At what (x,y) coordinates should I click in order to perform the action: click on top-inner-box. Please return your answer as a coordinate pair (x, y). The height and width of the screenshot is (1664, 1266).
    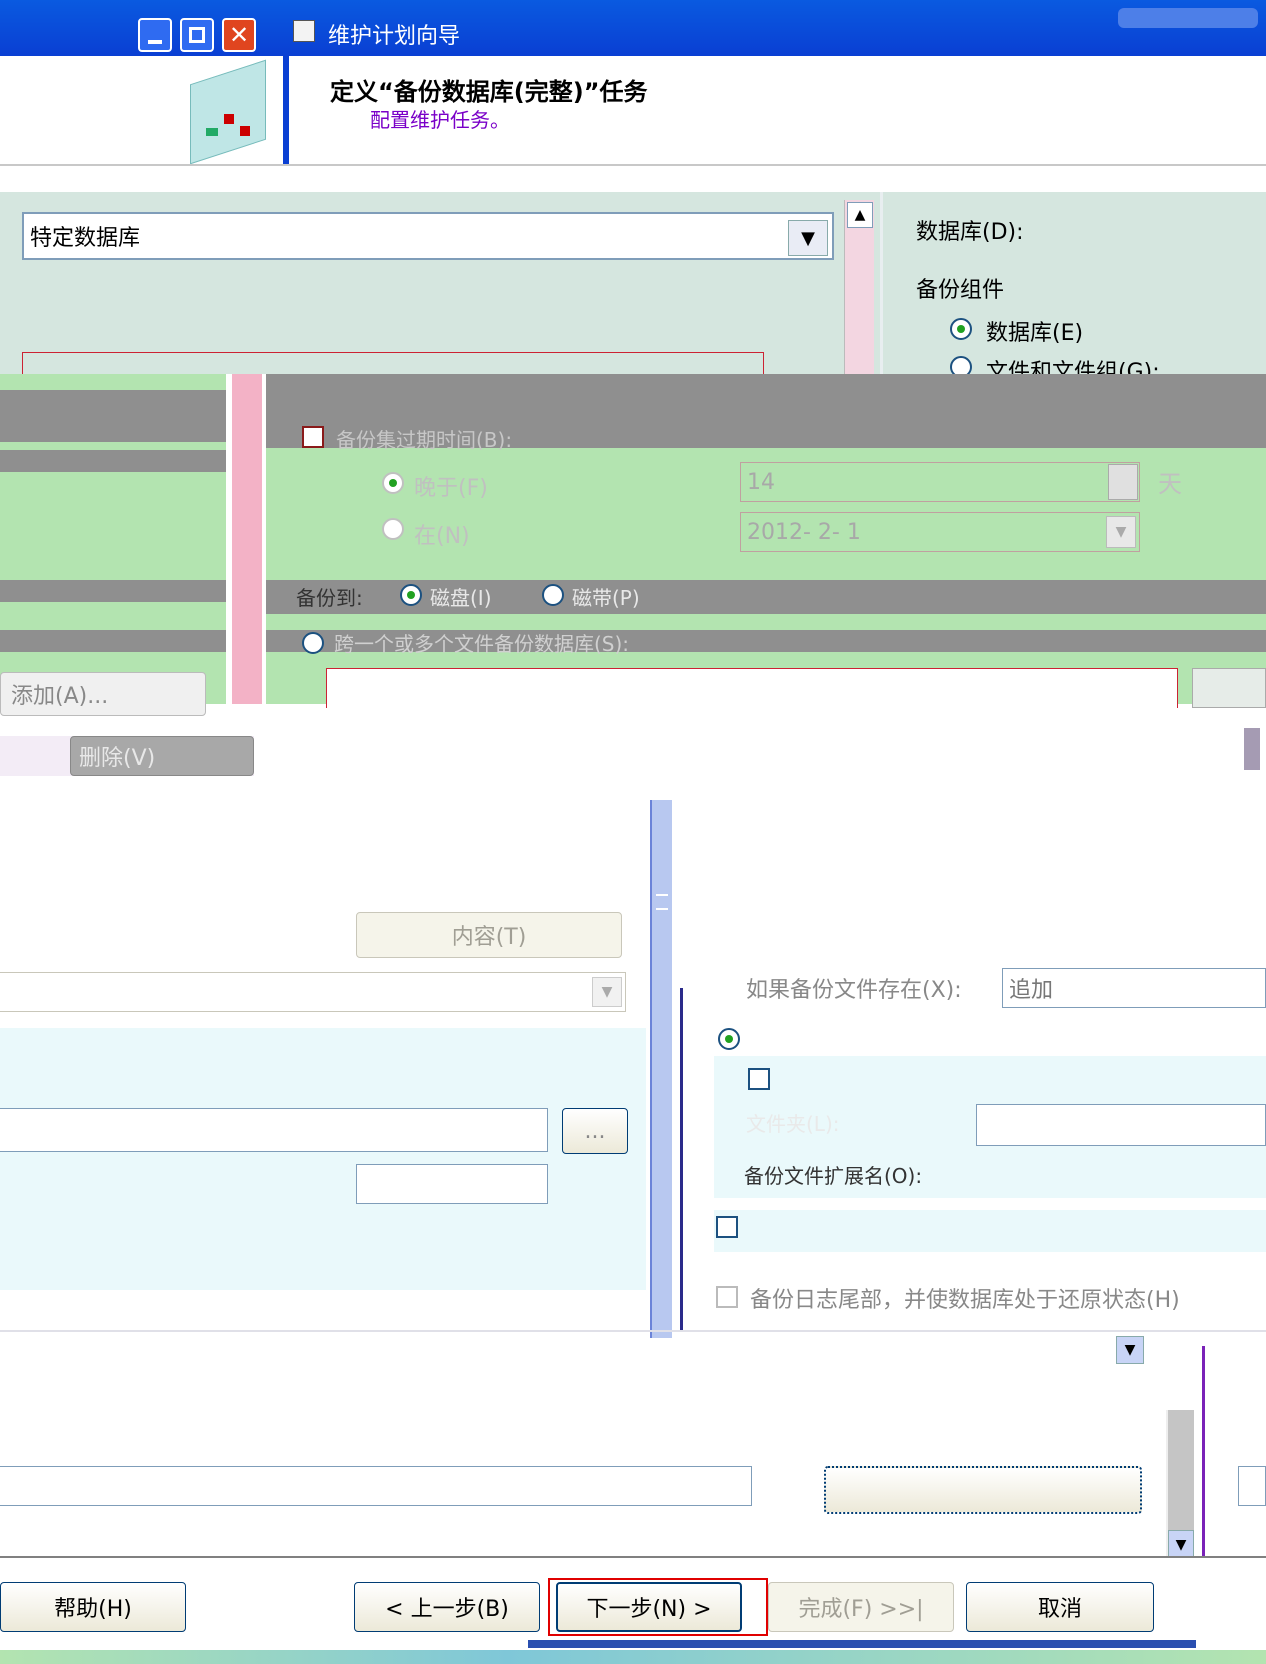
    Looking at the image, I should click on (393, 363).